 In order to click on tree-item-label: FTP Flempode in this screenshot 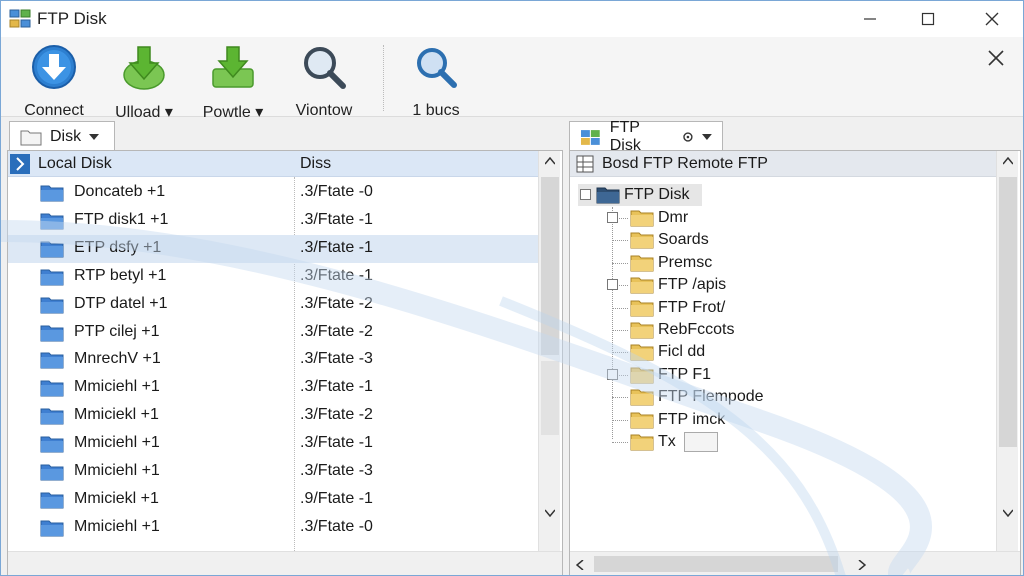, I will do `click(711, 397)`.